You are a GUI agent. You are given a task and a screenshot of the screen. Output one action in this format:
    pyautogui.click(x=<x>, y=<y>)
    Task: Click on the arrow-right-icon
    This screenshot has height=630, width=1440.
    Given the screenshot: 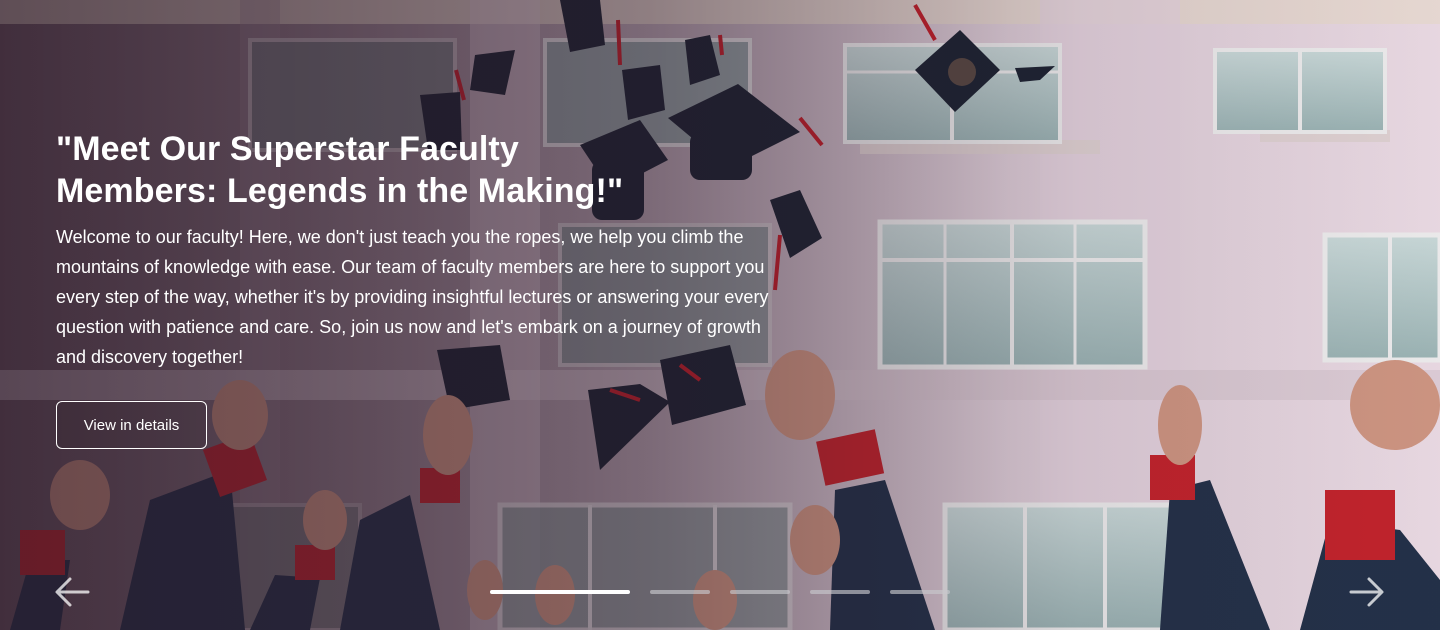 What is the action you would take?
    pyautogui.click(x=1367, y=592)
    